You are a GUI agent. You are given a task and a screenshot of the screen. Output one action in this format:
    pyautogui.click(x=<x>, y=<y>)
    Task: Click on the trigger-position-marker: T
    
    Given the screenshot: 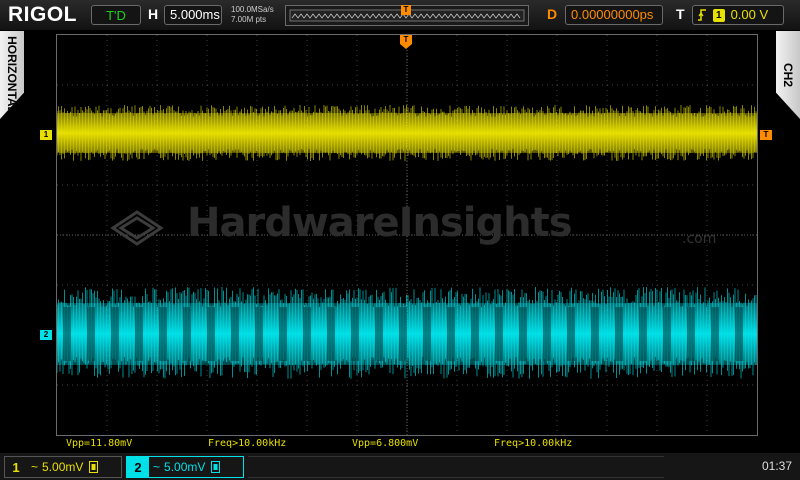 What is the action you would take?
    pyautogui.click(x=406, y=42)
    